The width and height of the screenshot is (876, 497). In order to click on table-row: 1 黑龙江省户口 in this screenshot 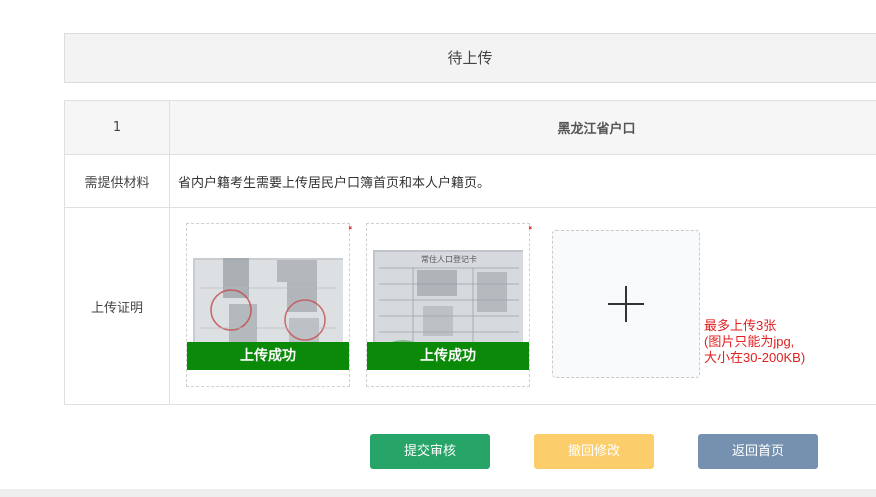, I will do `click(470, 127)`.